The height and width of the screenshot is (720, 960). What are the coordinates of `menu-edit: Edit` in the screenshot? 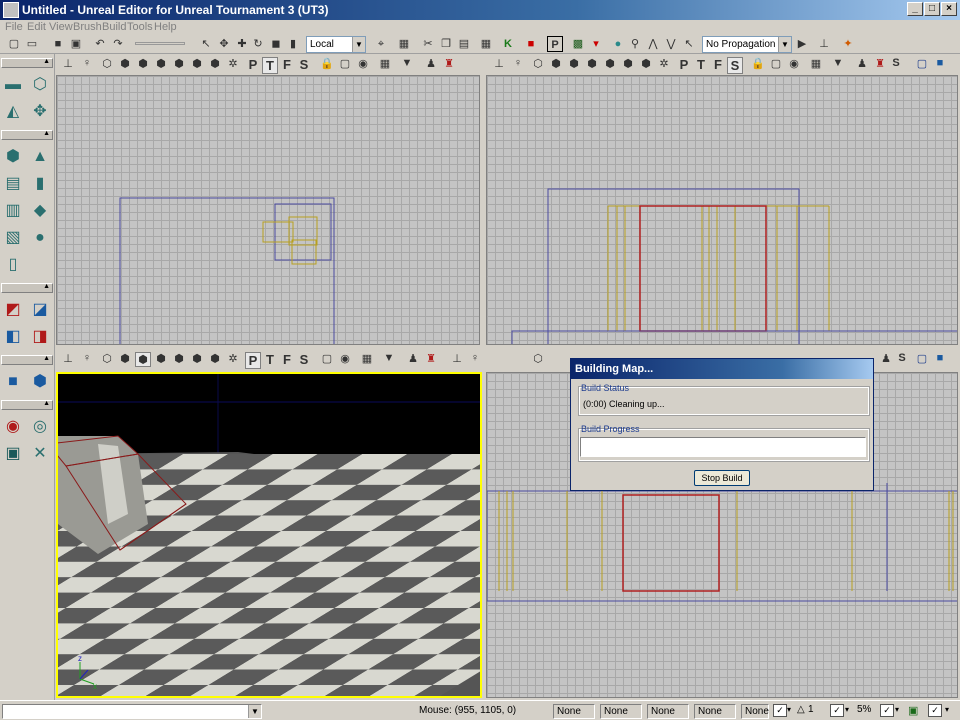 It's located at (36, 27).